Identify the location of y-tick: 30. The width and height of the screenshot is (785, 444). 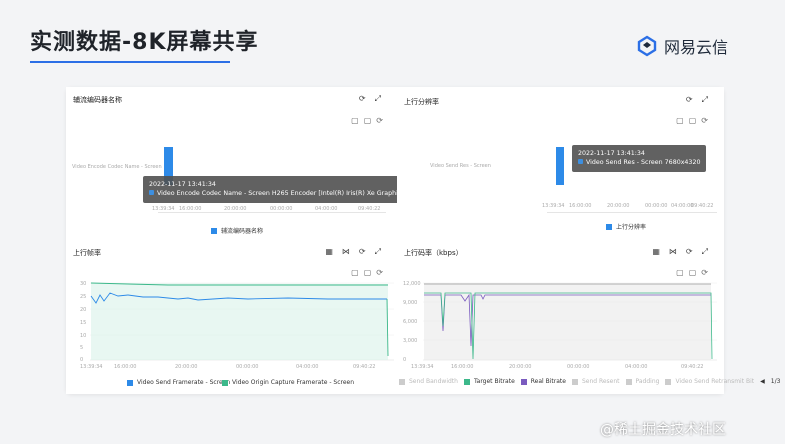
(83, 284).